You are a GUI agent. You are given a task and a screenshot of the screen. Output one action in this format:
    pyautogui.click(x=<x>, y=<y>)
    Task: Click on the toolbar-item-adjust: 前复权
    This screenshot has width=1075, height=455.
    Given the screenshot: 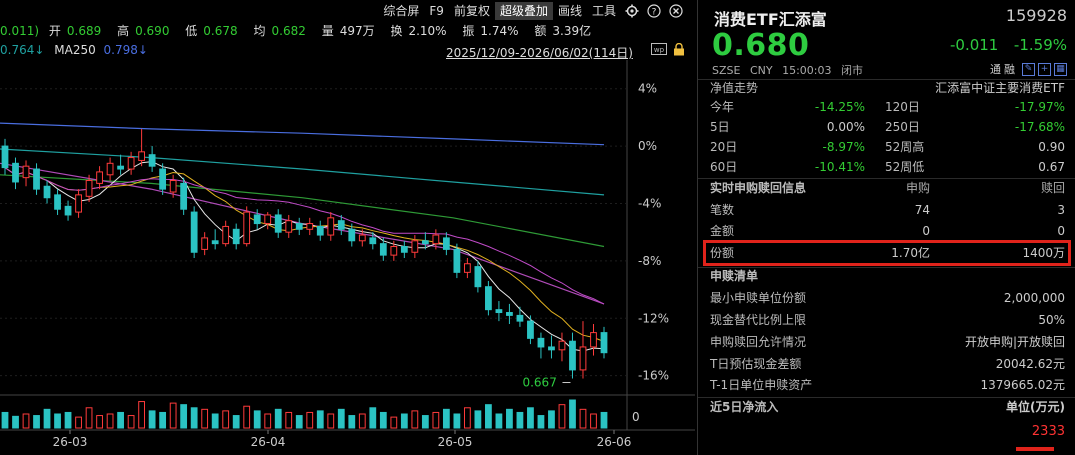 What is the action you would take?
    pyautogui.click(x=472, y=11)
    